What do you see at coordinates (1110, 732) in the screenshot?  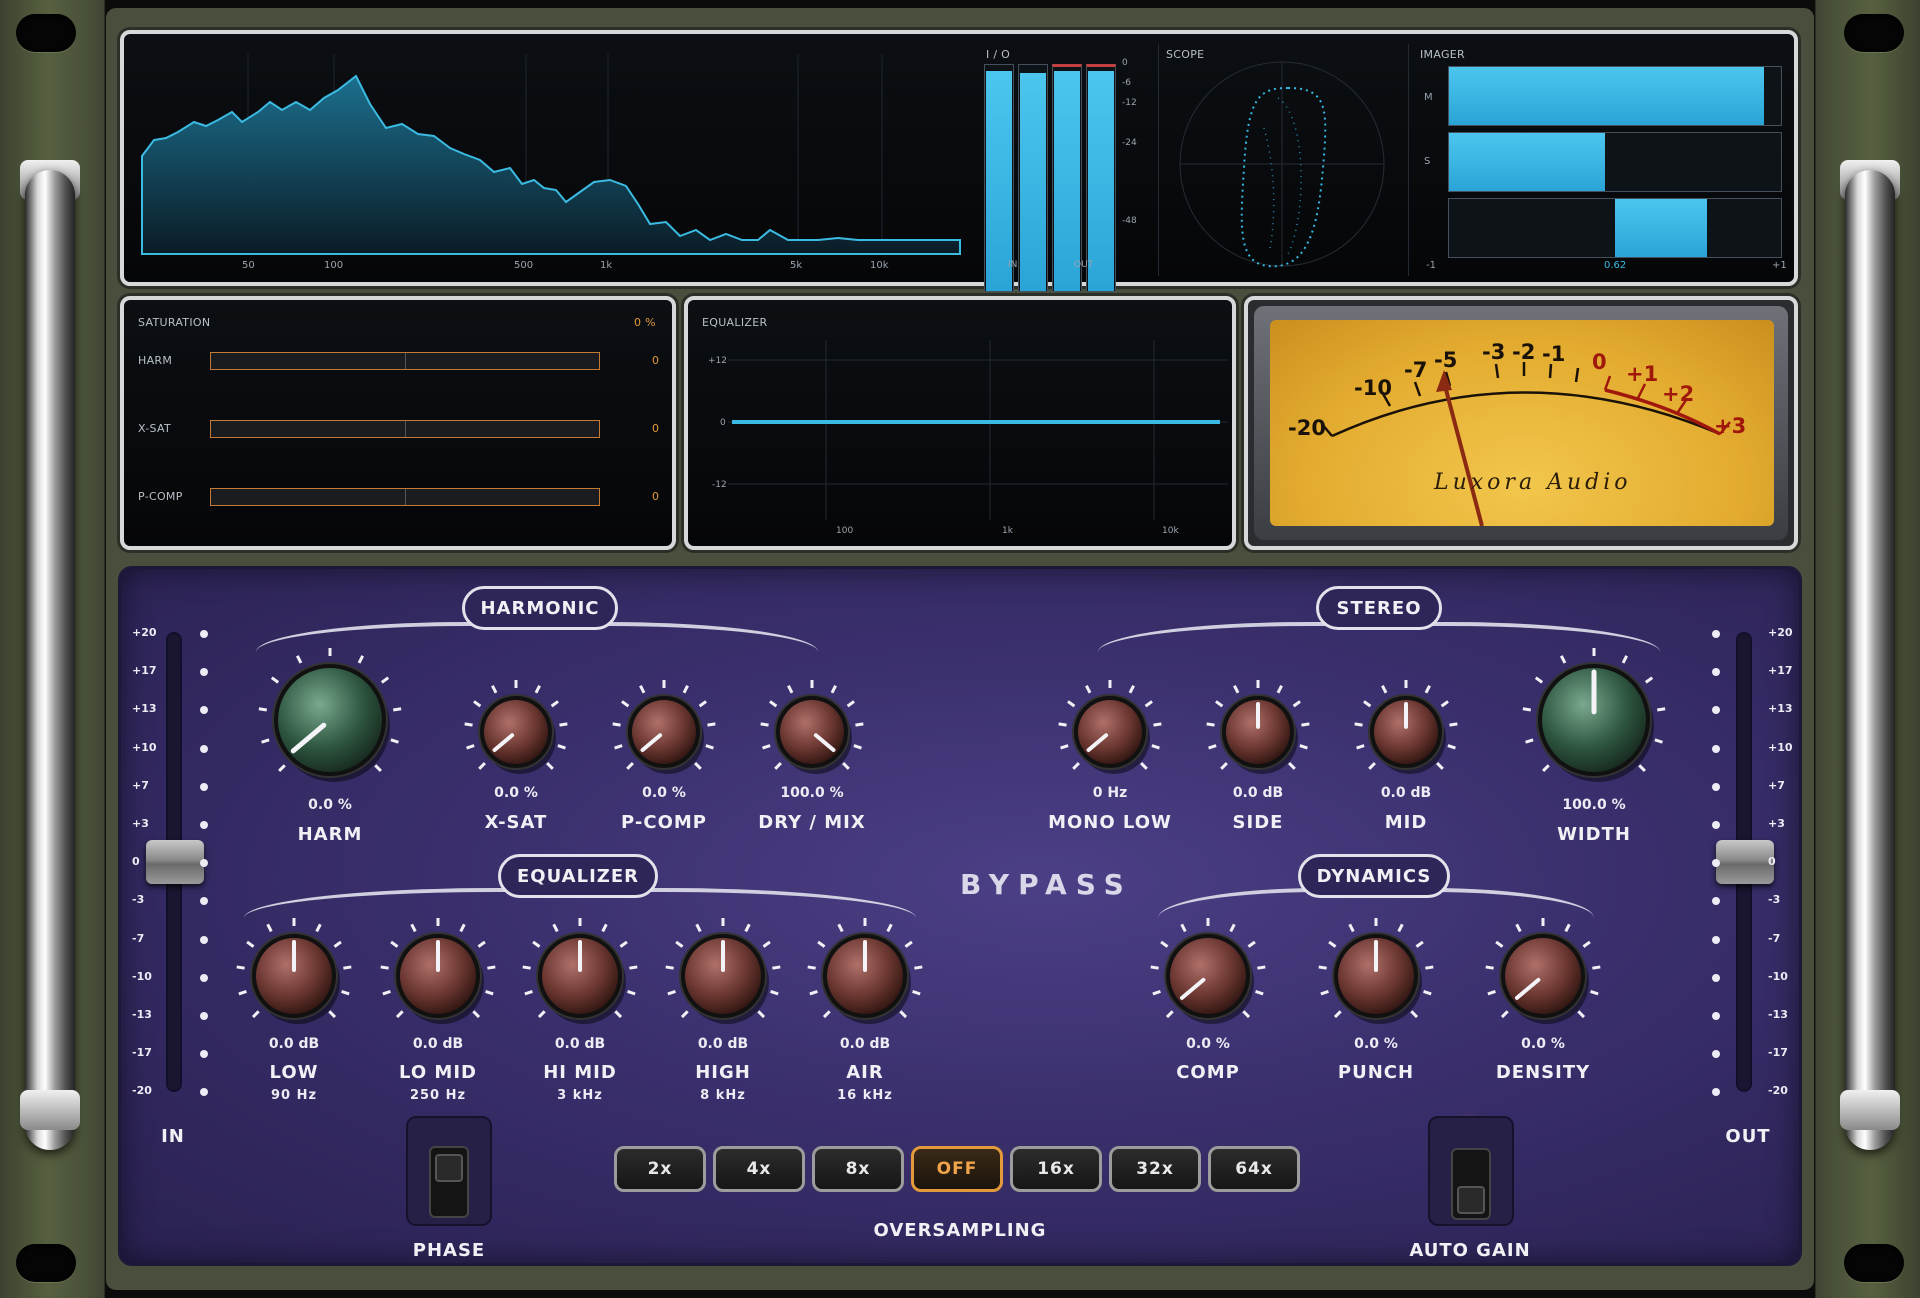 I see `monolow-knob` at bounding box center [1110, 732].